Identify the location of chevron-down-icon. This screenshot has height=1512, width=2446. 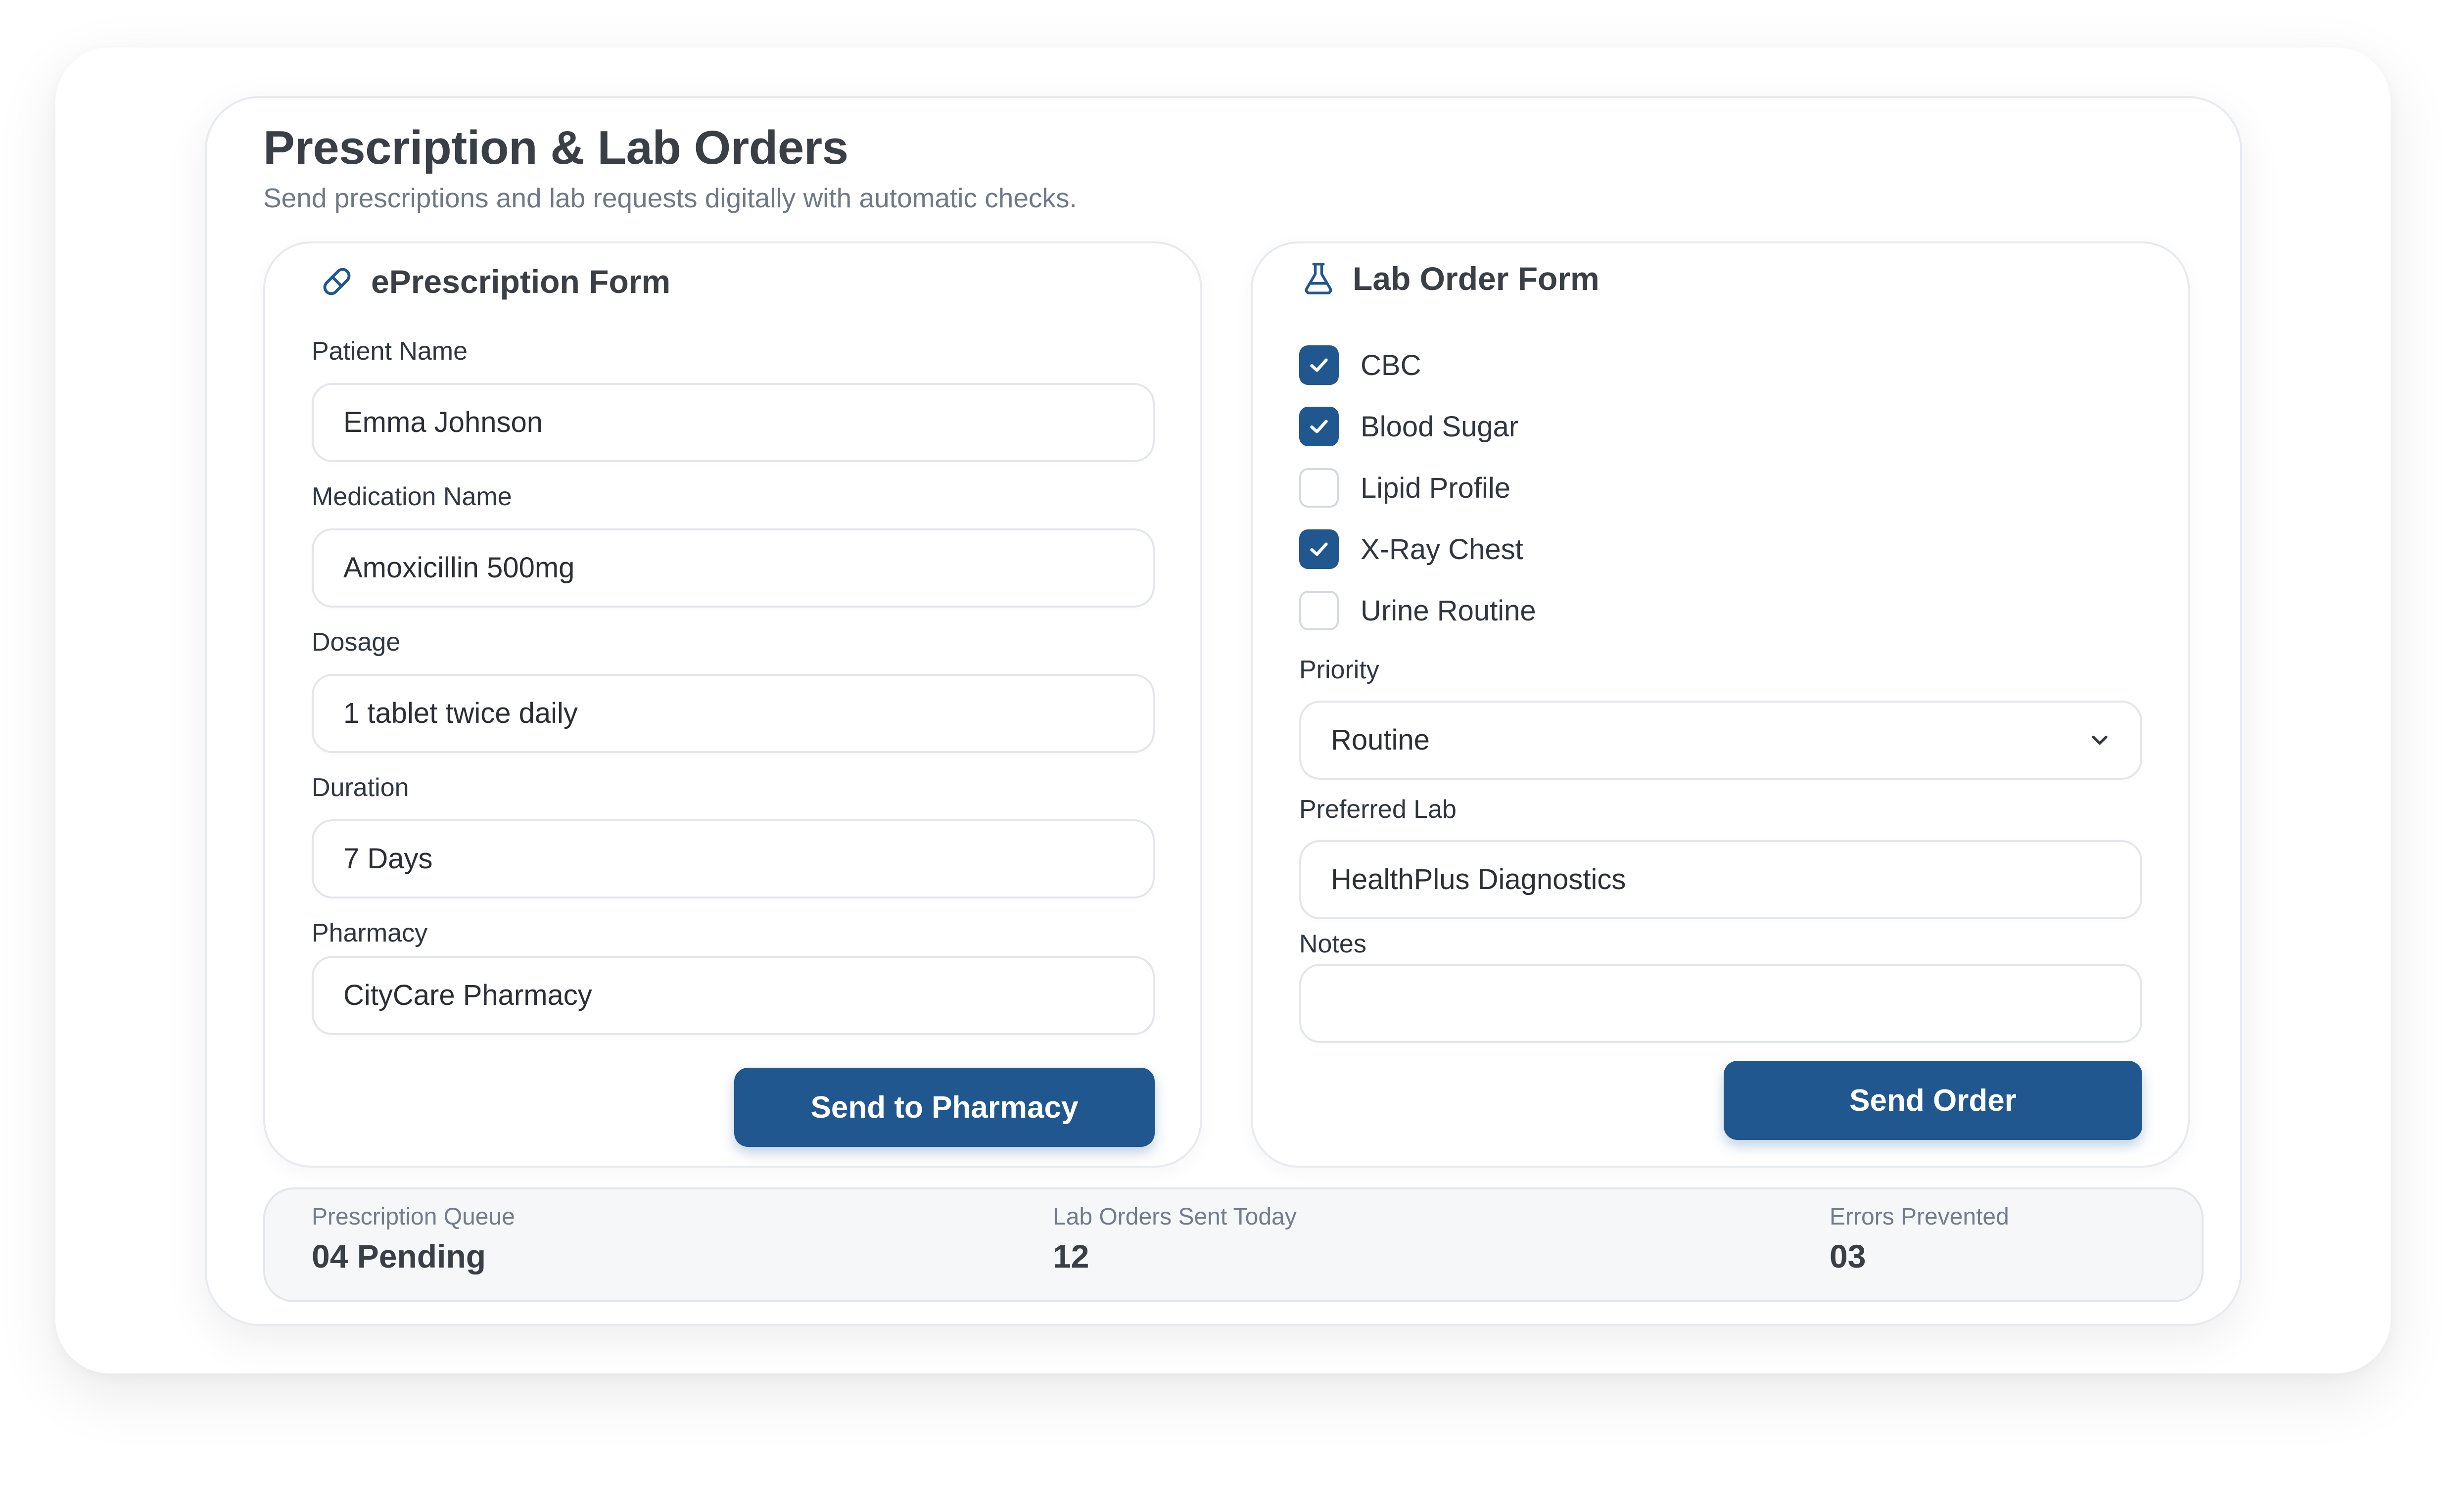
(2100, 741).